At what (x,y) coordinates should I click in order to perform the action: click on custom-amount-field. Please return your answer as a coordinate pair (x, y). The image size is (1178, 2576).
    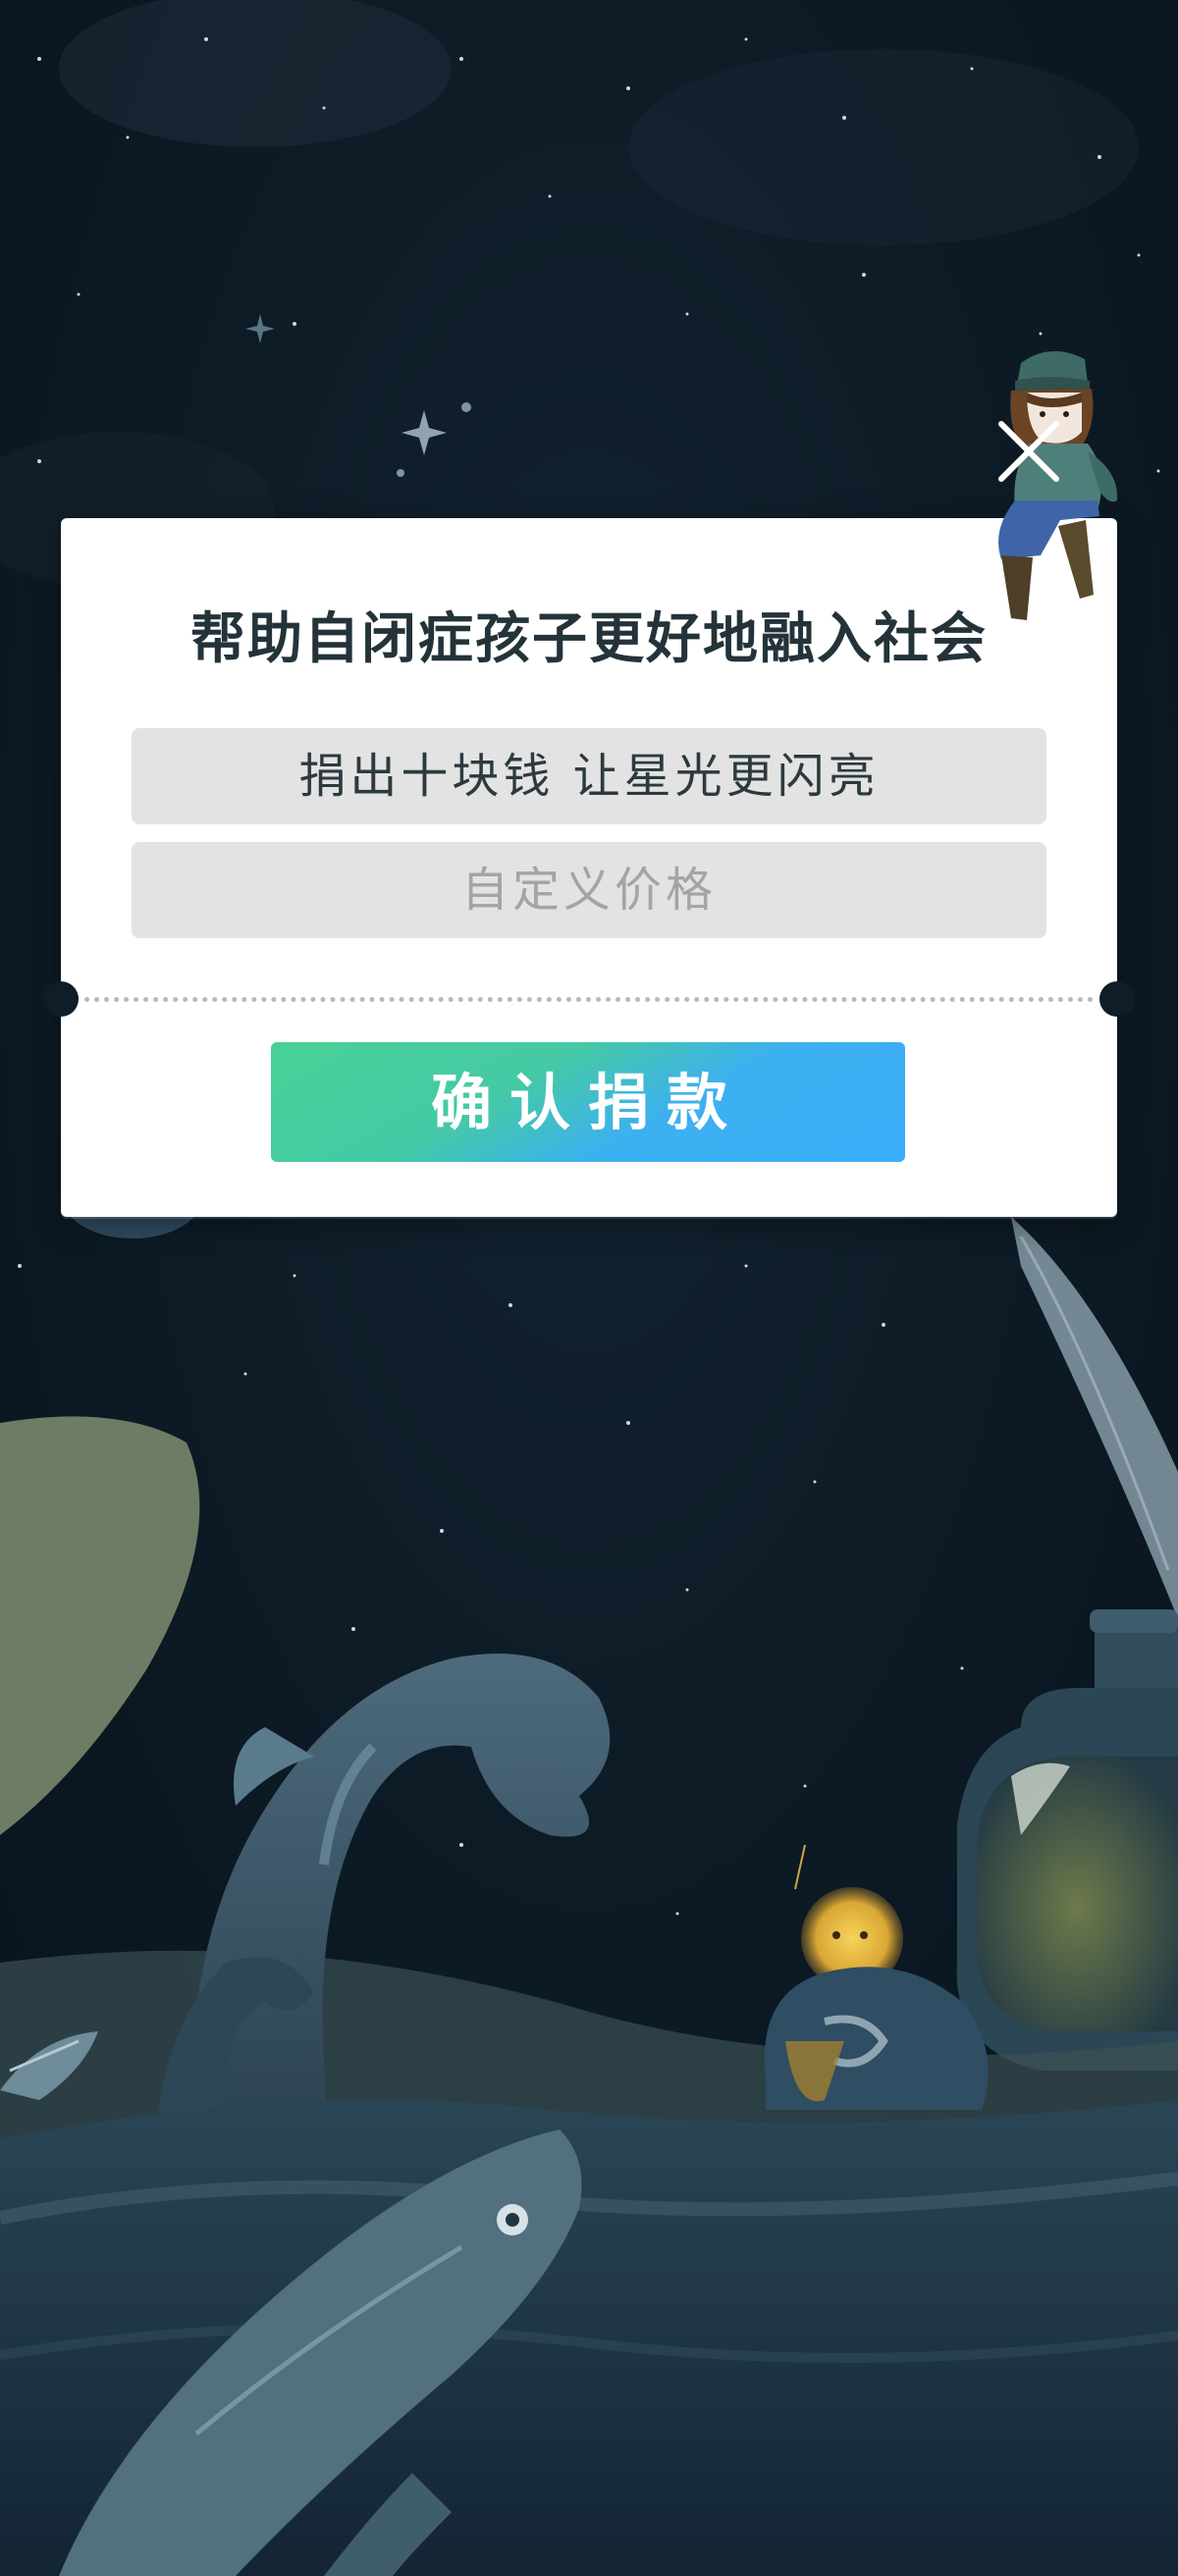
    Looking at the image, I should click on (589, 890).